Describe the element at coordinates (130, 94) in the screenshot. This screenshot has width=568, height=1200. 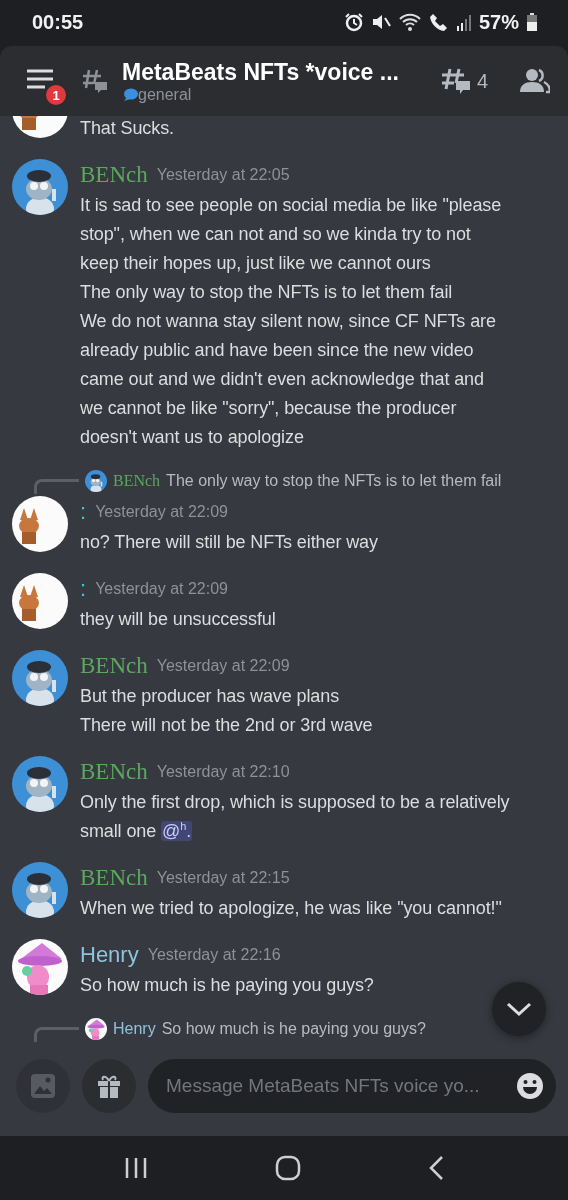
I see `speech-bubble-icon` at that location.